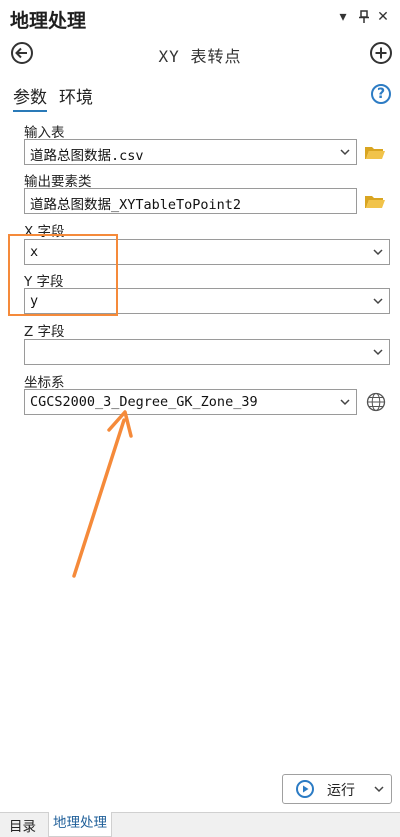 The height and width of the screenshot is (837, 400). Describe the element at coordinates (76, 95) in the screenshot. I see `tab-environments: 环境` at that location.